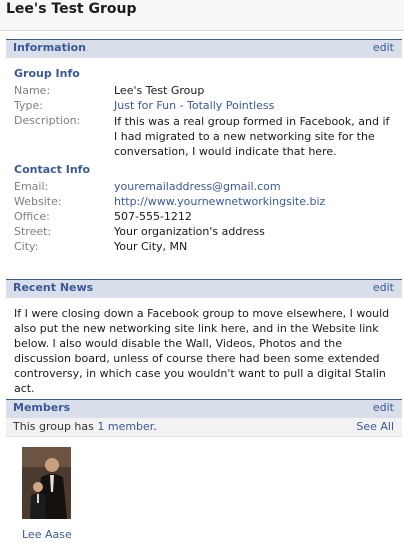 This screenshot has height=547, width=404. I want to click on member-photo-image, so click(46, 483).